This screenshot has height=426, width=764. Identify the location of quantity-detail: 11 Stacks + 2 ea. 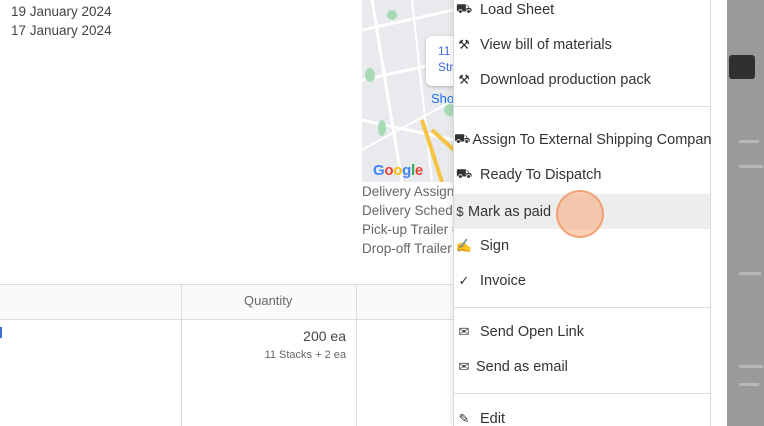
(305, 355).